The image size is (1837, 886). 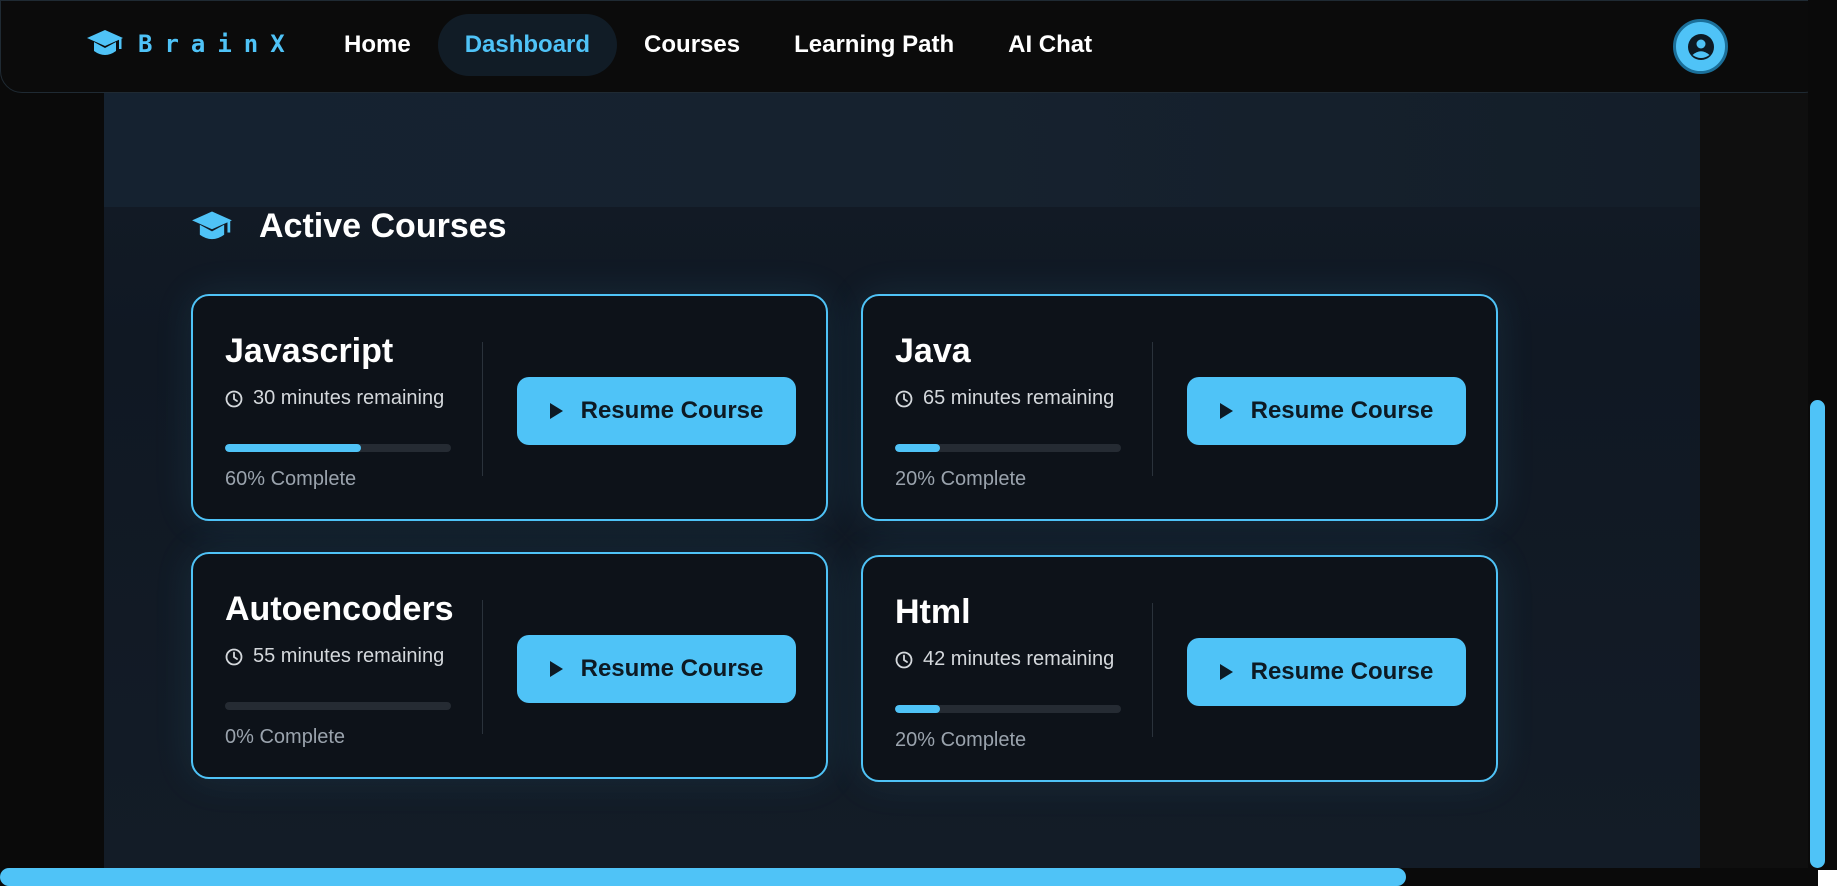 I want to click on course-title: Autoencoders, so click(x=339, y=609).